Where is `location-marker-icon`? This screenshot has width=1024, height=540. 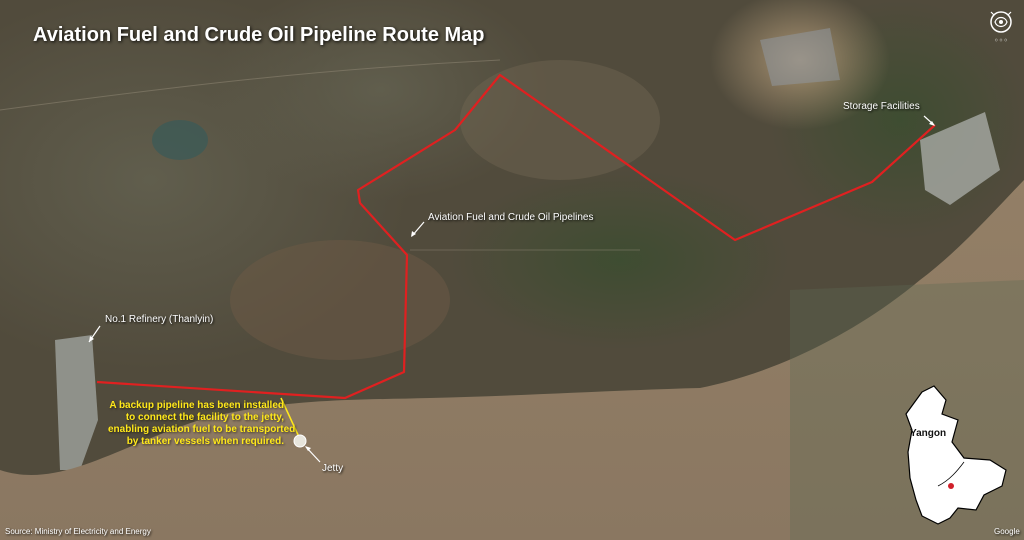
location-marker-icon is located at coordinates (951, 486).